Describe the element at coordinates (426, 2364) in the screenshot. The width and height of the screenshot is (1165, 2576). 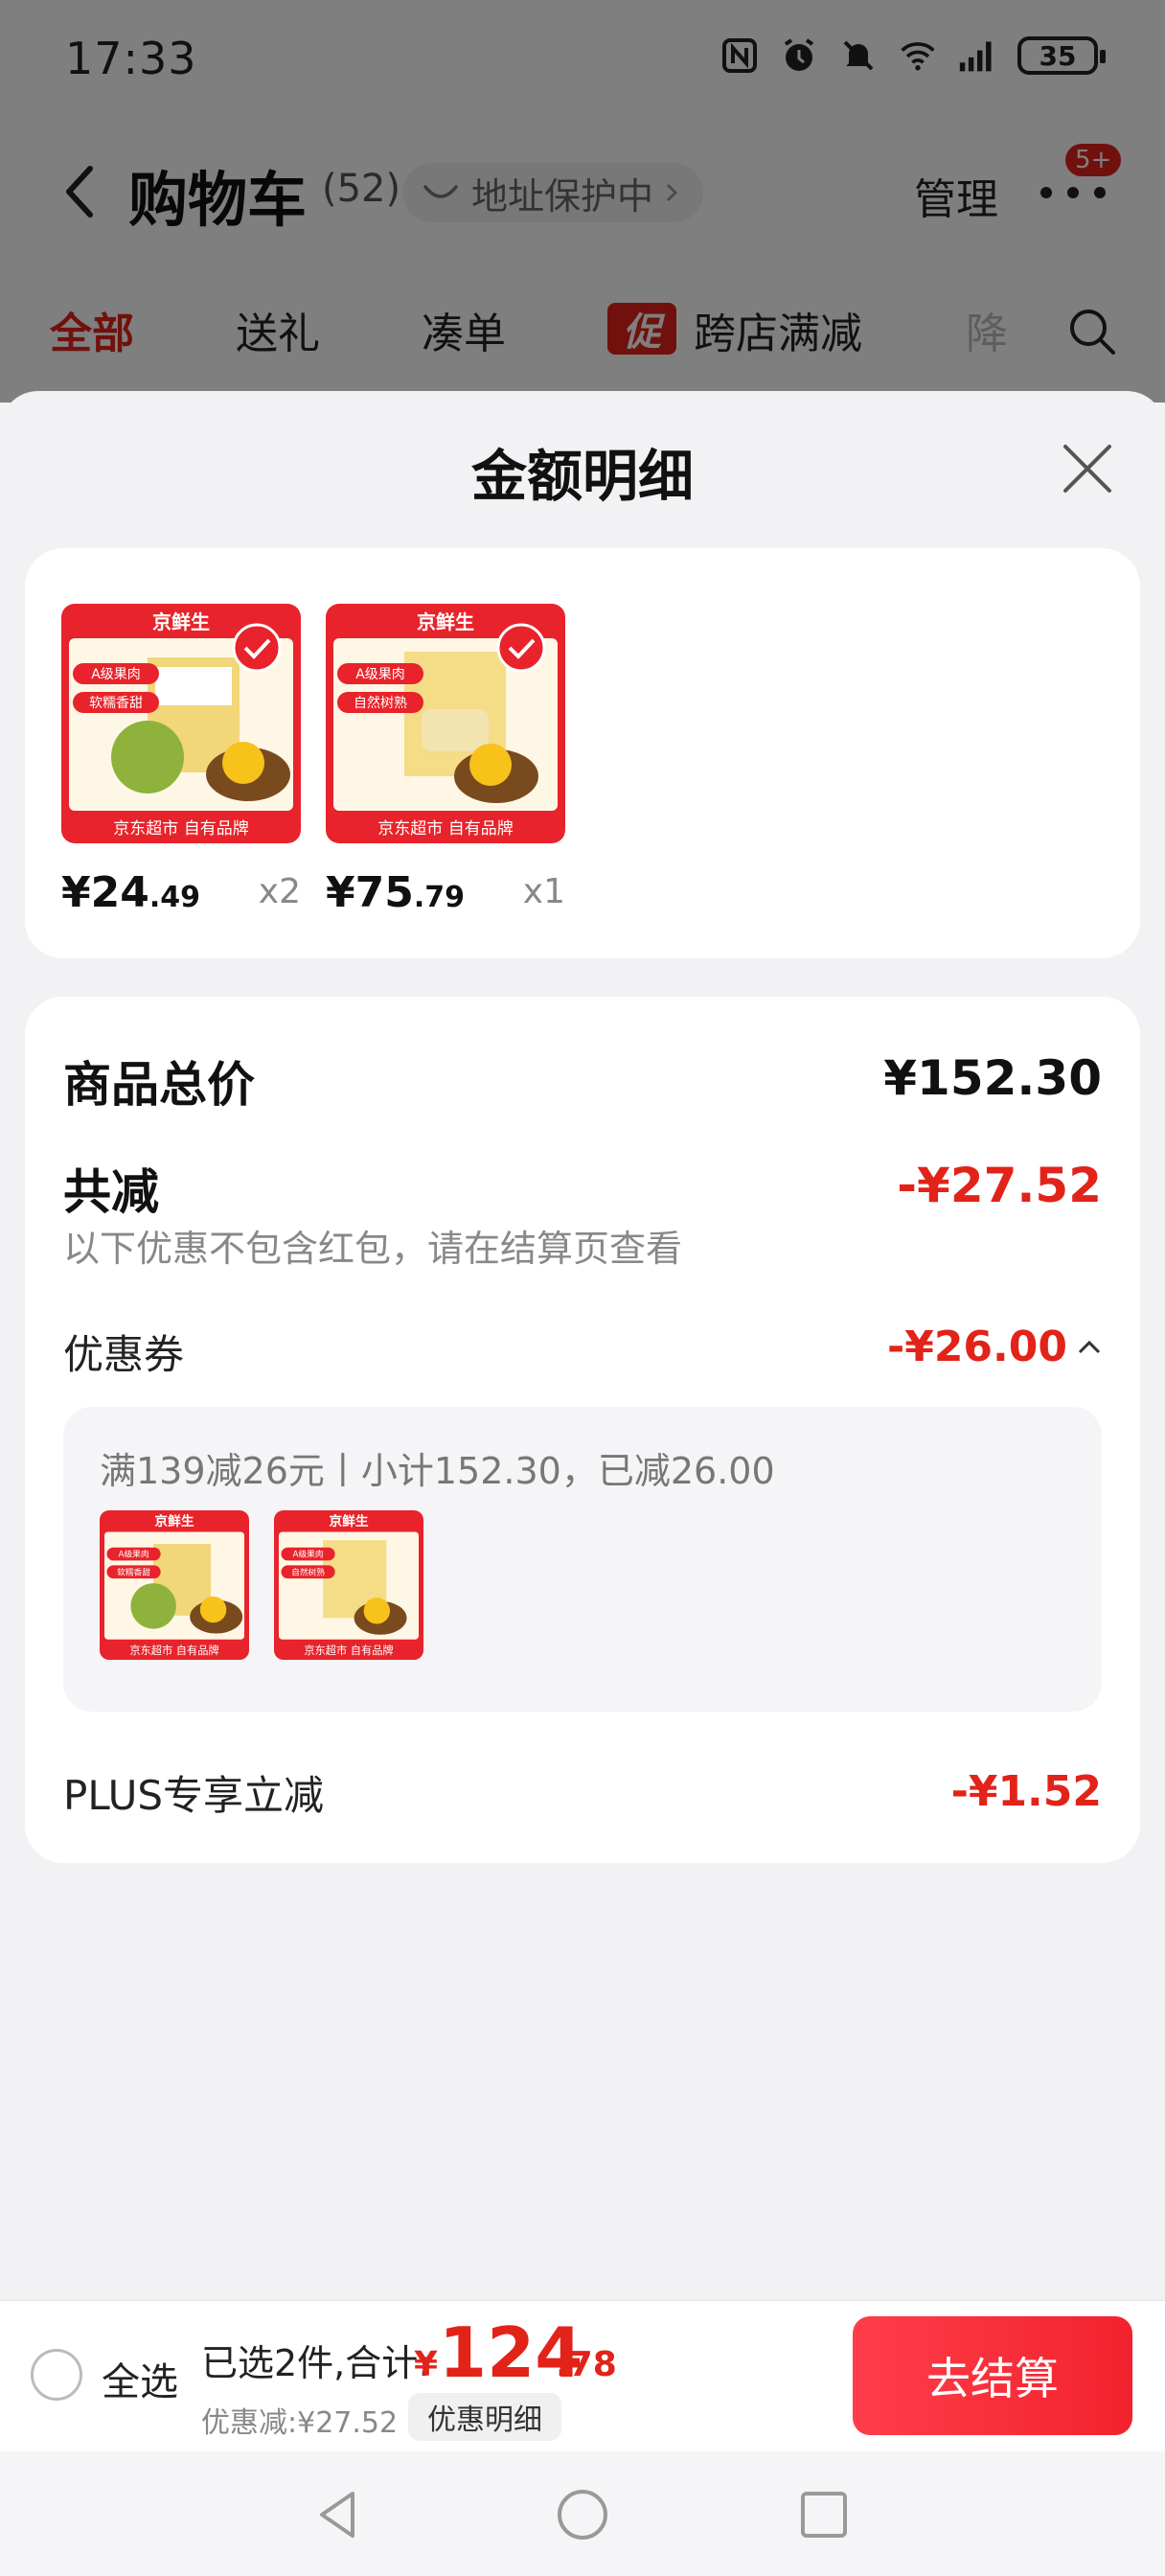
I see `total-currency: ¥` at that location.